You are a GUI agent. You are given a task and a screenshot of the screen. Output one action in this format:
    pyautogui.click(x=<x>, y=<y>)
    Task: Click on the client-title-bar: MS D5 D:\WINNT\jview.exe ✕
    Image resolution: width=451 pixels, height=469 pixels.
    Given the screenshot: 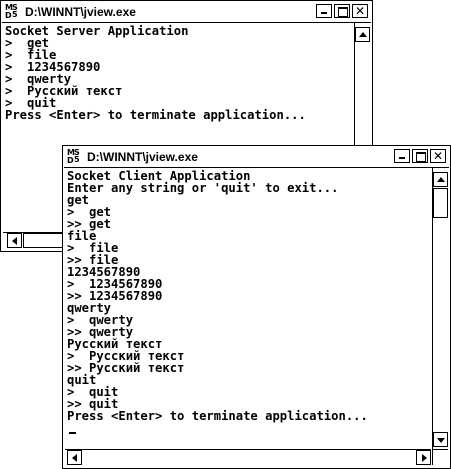 What is the action you would take?
    pyautogui.click(x=256, y=157)
    